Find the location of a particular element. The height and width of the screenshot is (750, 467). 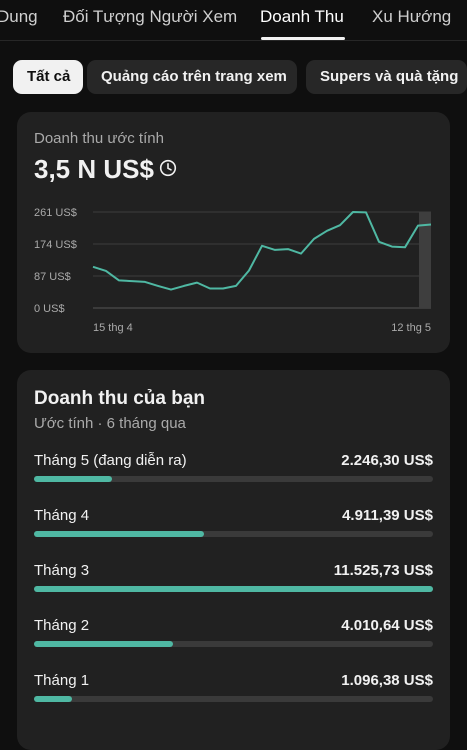

active-tab-indicator is located at coordinates (303, 38).